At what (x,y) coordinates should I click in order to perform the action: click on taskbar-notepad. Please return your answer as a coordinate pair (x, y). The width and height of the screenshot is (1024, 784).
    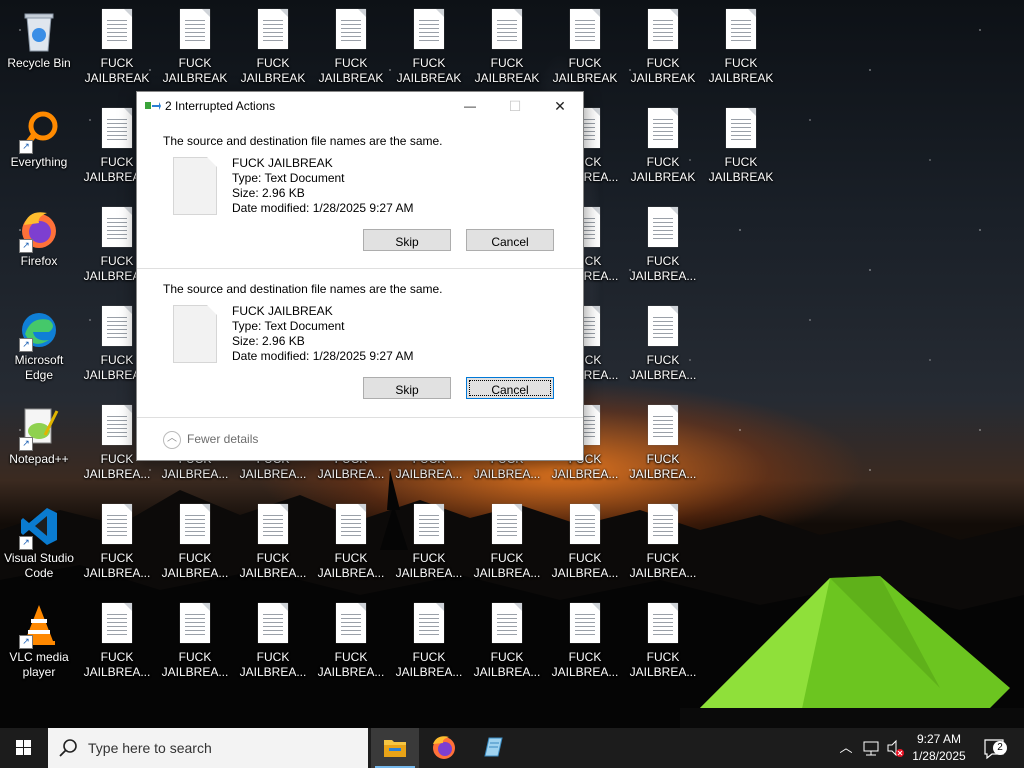
    Looking at the image, I should click on (493, 748).